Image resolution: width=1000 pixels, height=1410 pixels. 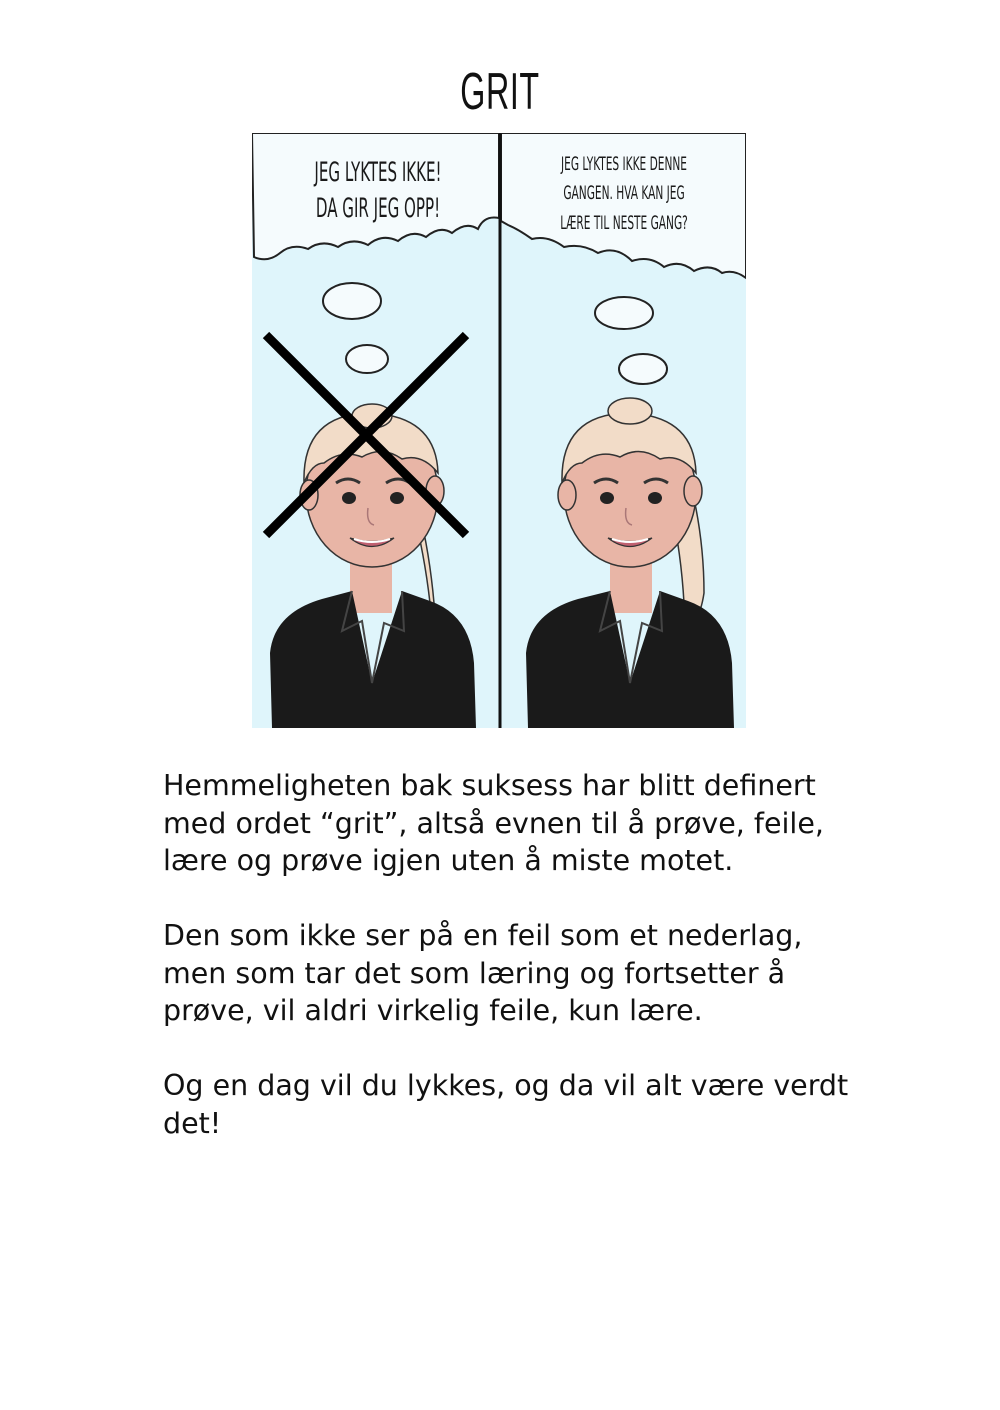 I want to click on page-title: GRIT, so click(x=500, y=92).